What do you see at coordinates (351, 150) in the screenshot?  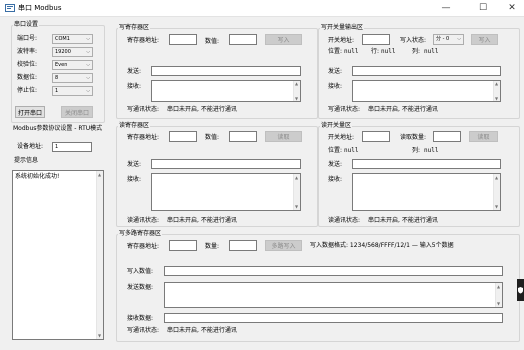 I see `read-coil-pos-value: null` at bounding box center [351, 150].